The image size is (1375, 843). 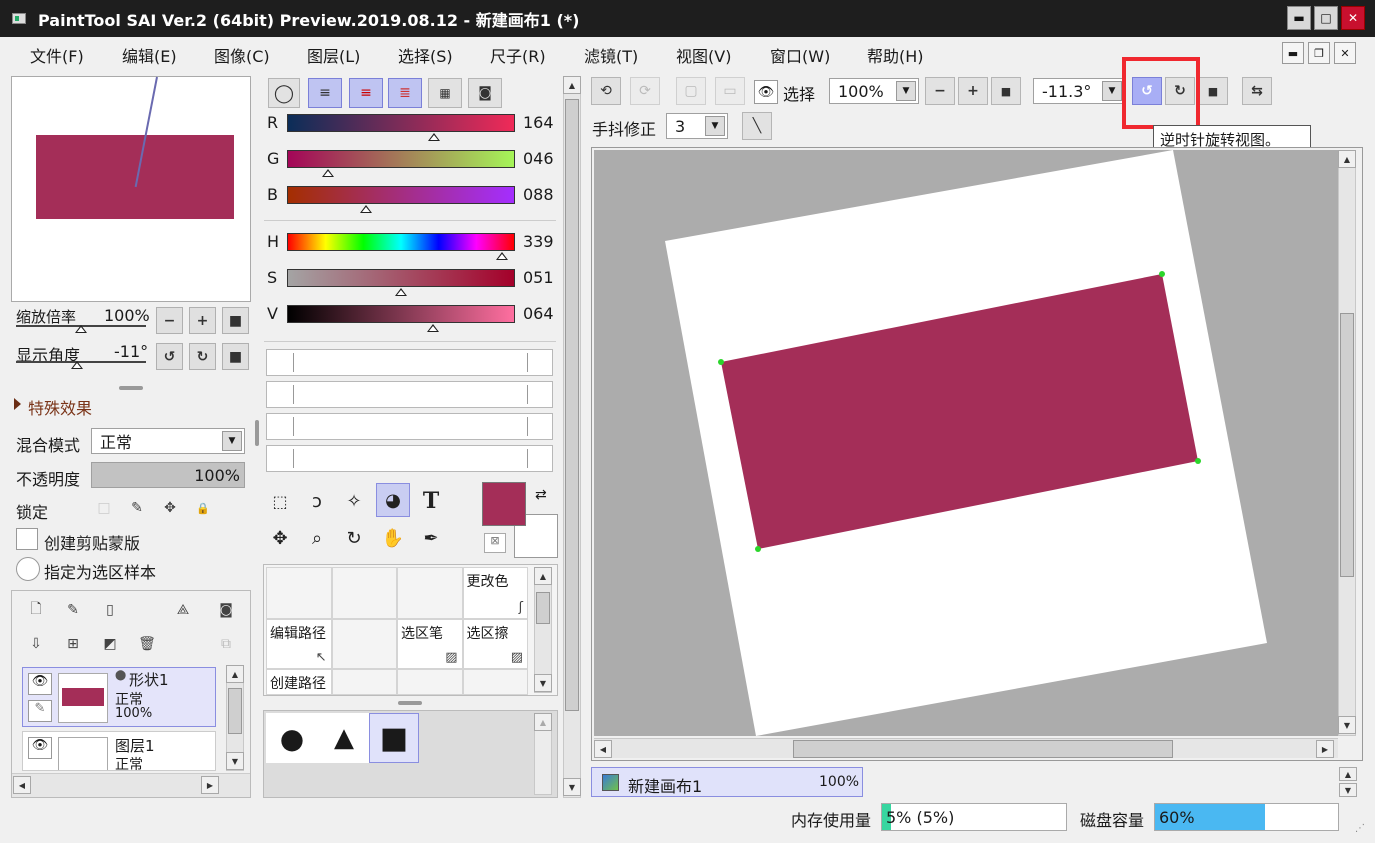 I want to click on menu-filter: 滤镜(T), so click(x=611, y=55).